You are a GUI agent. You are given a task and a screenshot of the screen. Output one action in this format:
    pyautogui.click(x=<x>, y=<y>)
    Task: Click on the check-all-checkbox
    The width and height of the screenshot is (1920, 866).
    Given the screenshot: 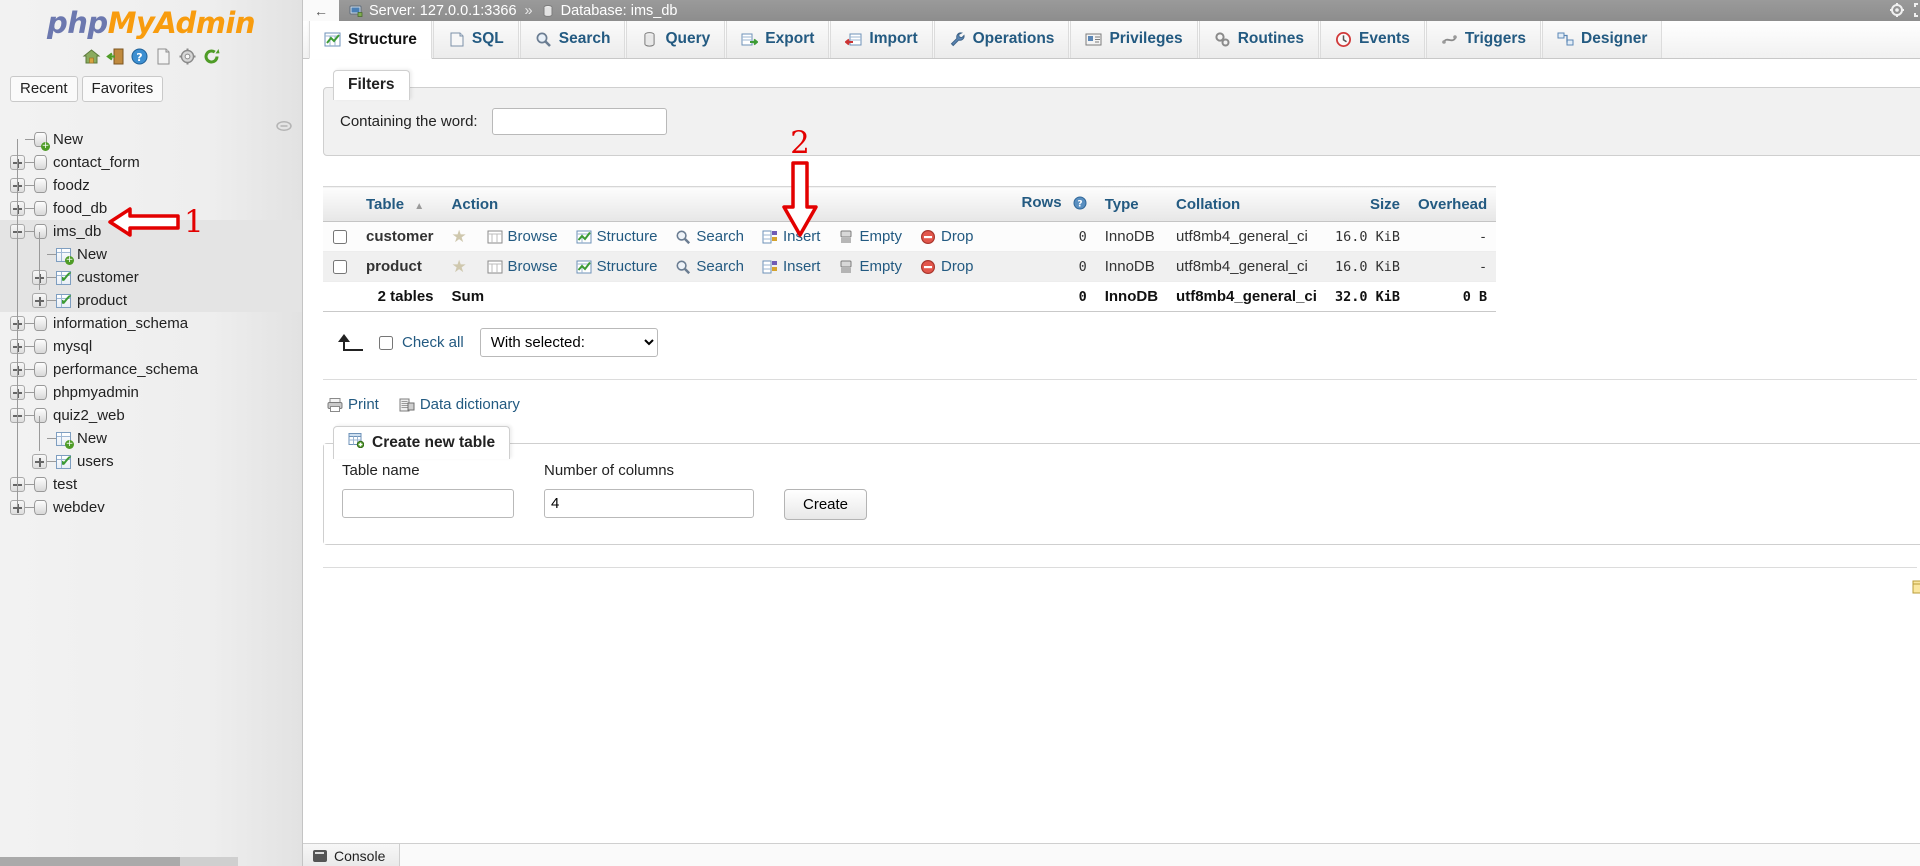 What is the action you would take?
    pyautogui.click(x=386, y=342)
    